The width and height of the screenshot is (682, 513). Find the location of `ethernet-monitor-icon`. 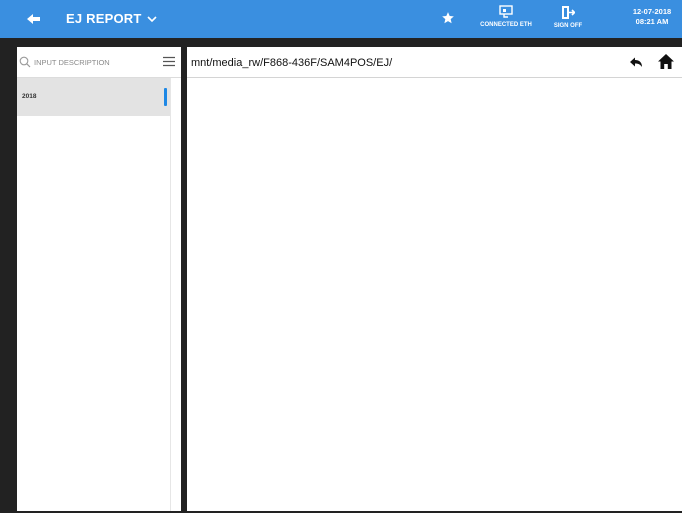

ethernet-monitor-icon is located at coordinates (506, 11).